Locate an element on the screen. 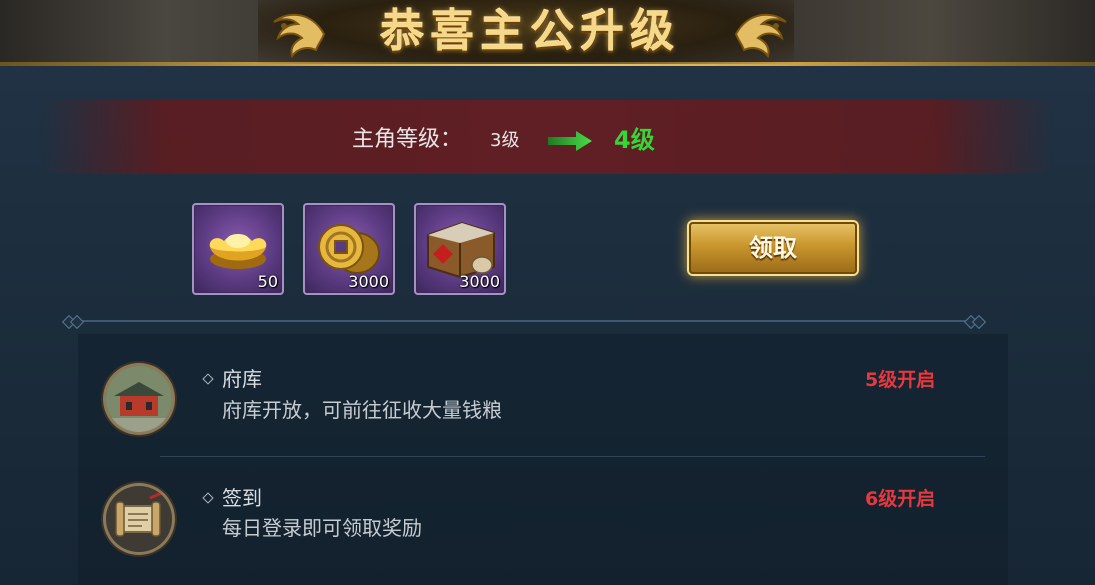 This screenshot has height=585, width=1095. feature-description: 府库开放，可前往征收大量钱粮 is located at coordinates (362, 410).